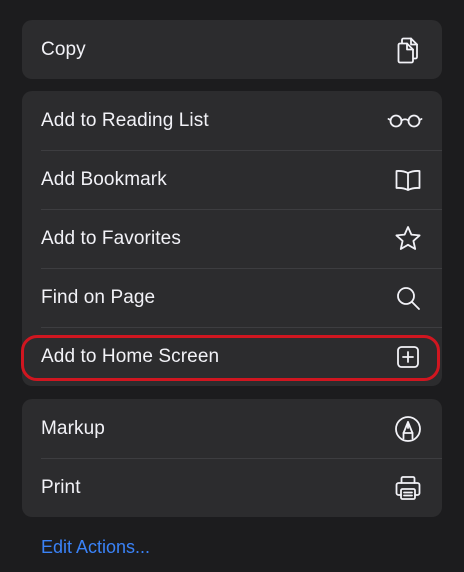  What do you see at coordinates (73, 428) in the screenshot?
I see `markup-label: Markup` at bounding box center [73, 428].